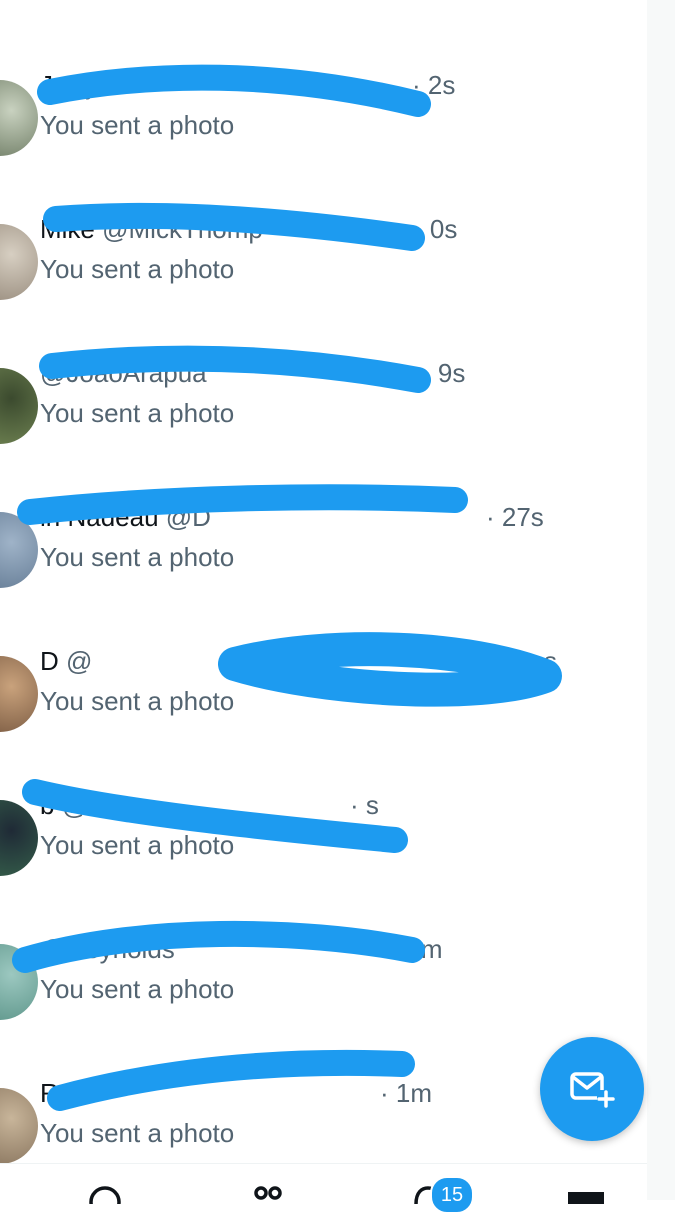  I want to click on sender-name: R, so click(49, 1093).